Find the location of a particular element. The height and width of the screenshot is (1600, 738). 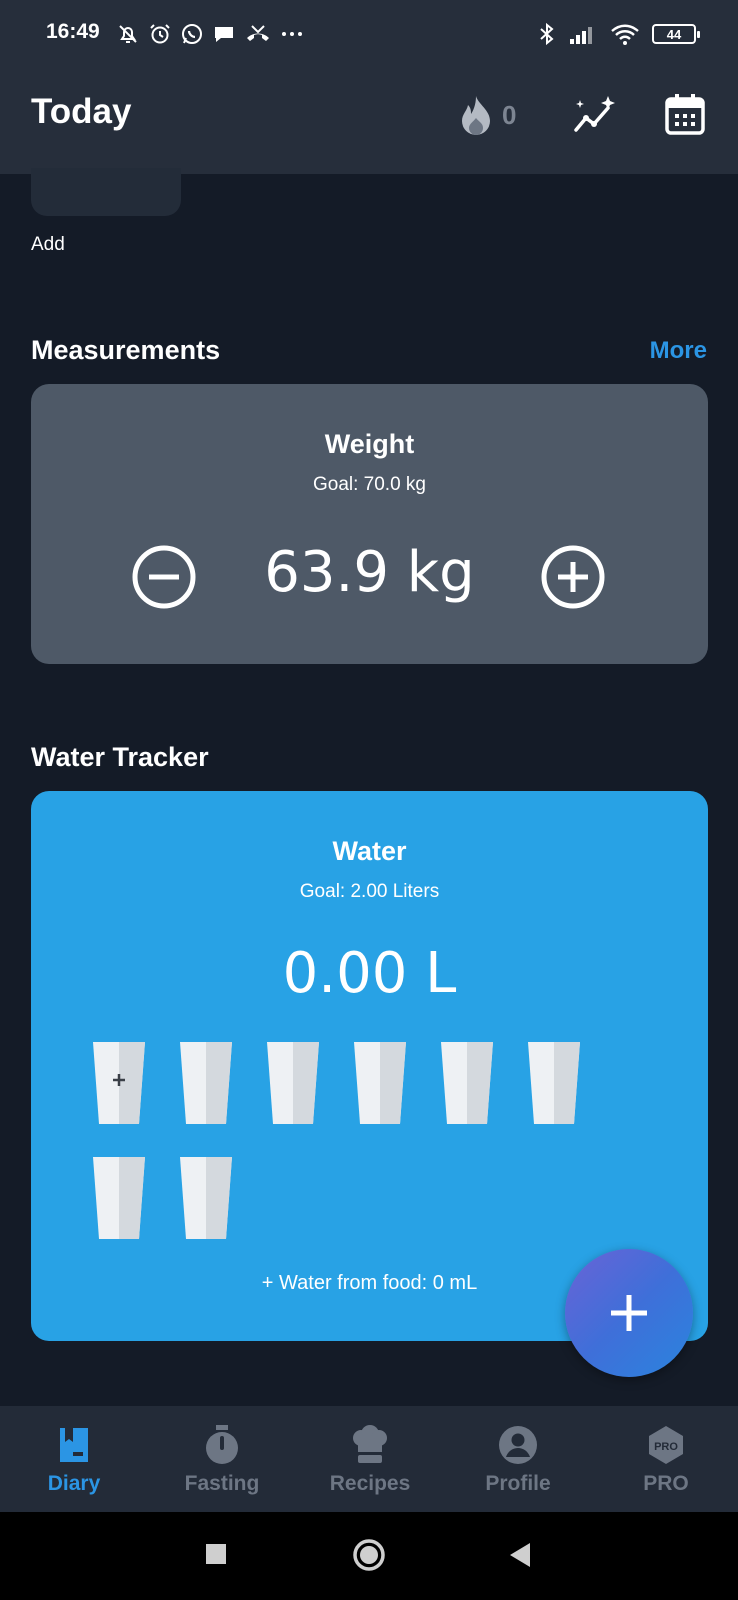

weight-goal: Goal: 70.0 kg is located at coordinates (369, 484).